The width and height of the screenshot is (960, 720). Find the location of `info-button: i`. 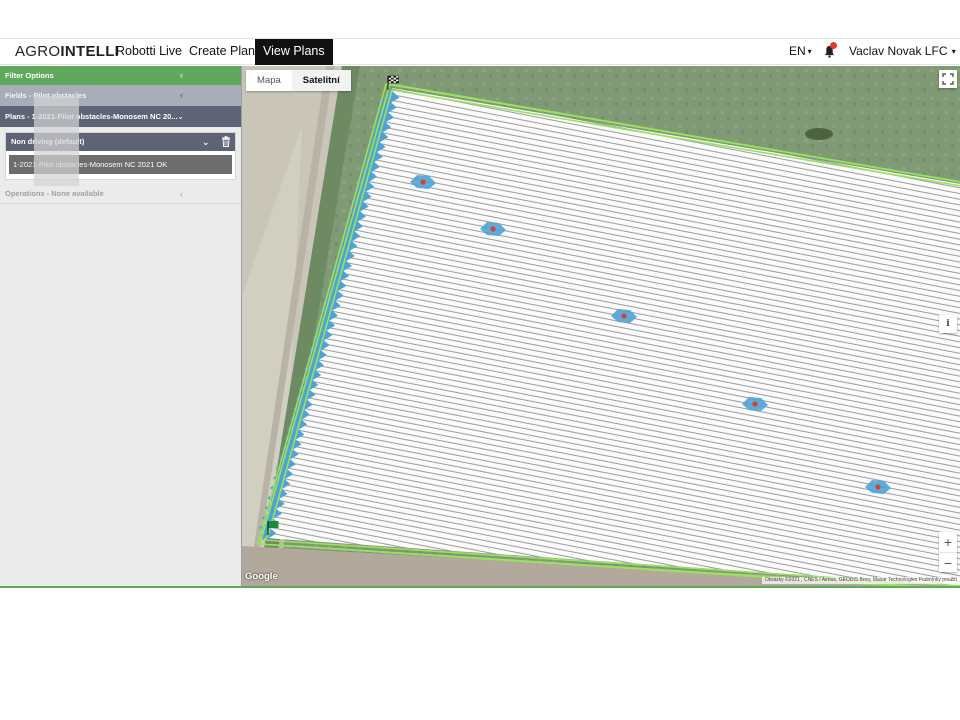

info-button: i is located at coordinates (948, 324).